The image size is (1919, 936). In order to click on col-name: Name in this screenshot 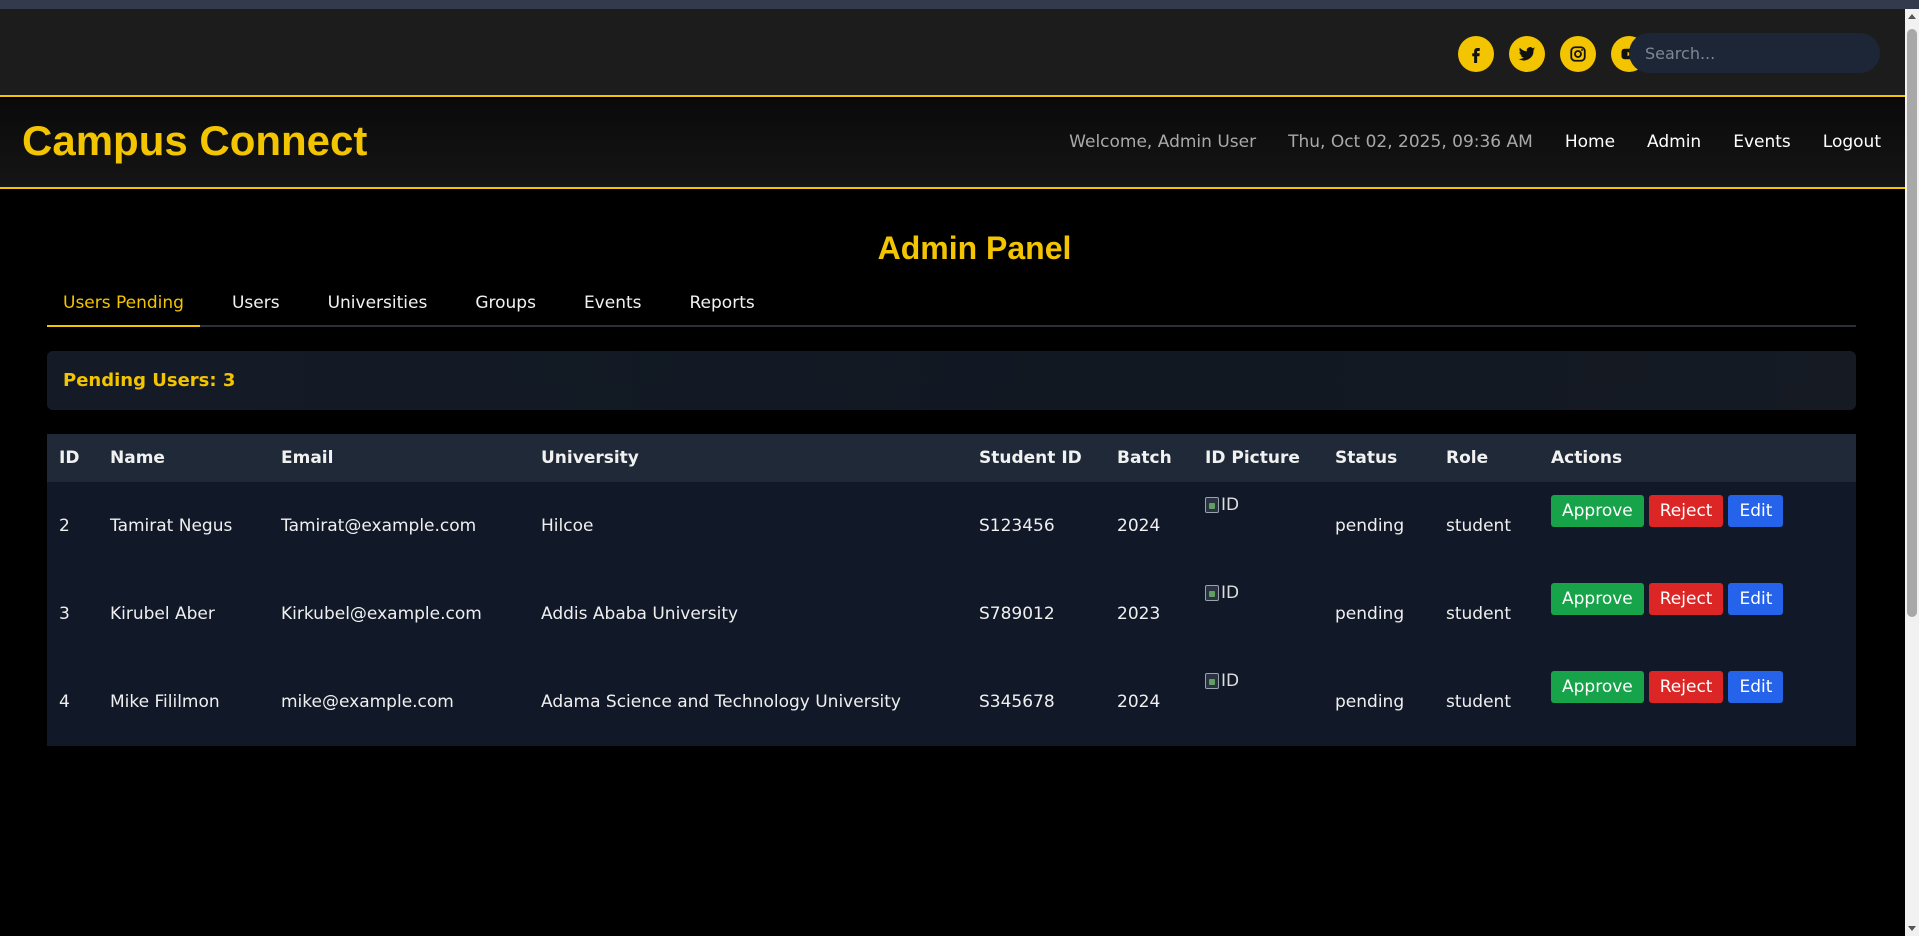, I will do `click(137, 458)`.